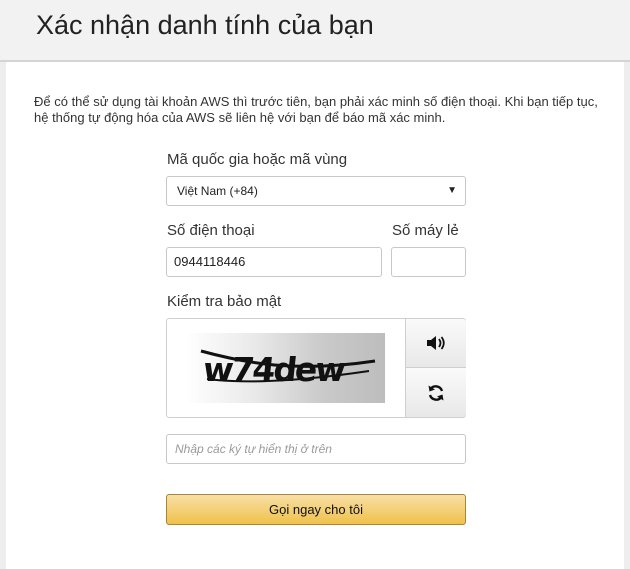 The width and height of the screenshot is (630, 569). What do you see at coordinates (274, 369) in the screenshot?
I see `captcha-text: w74dew` at bounding box center [274, 369].